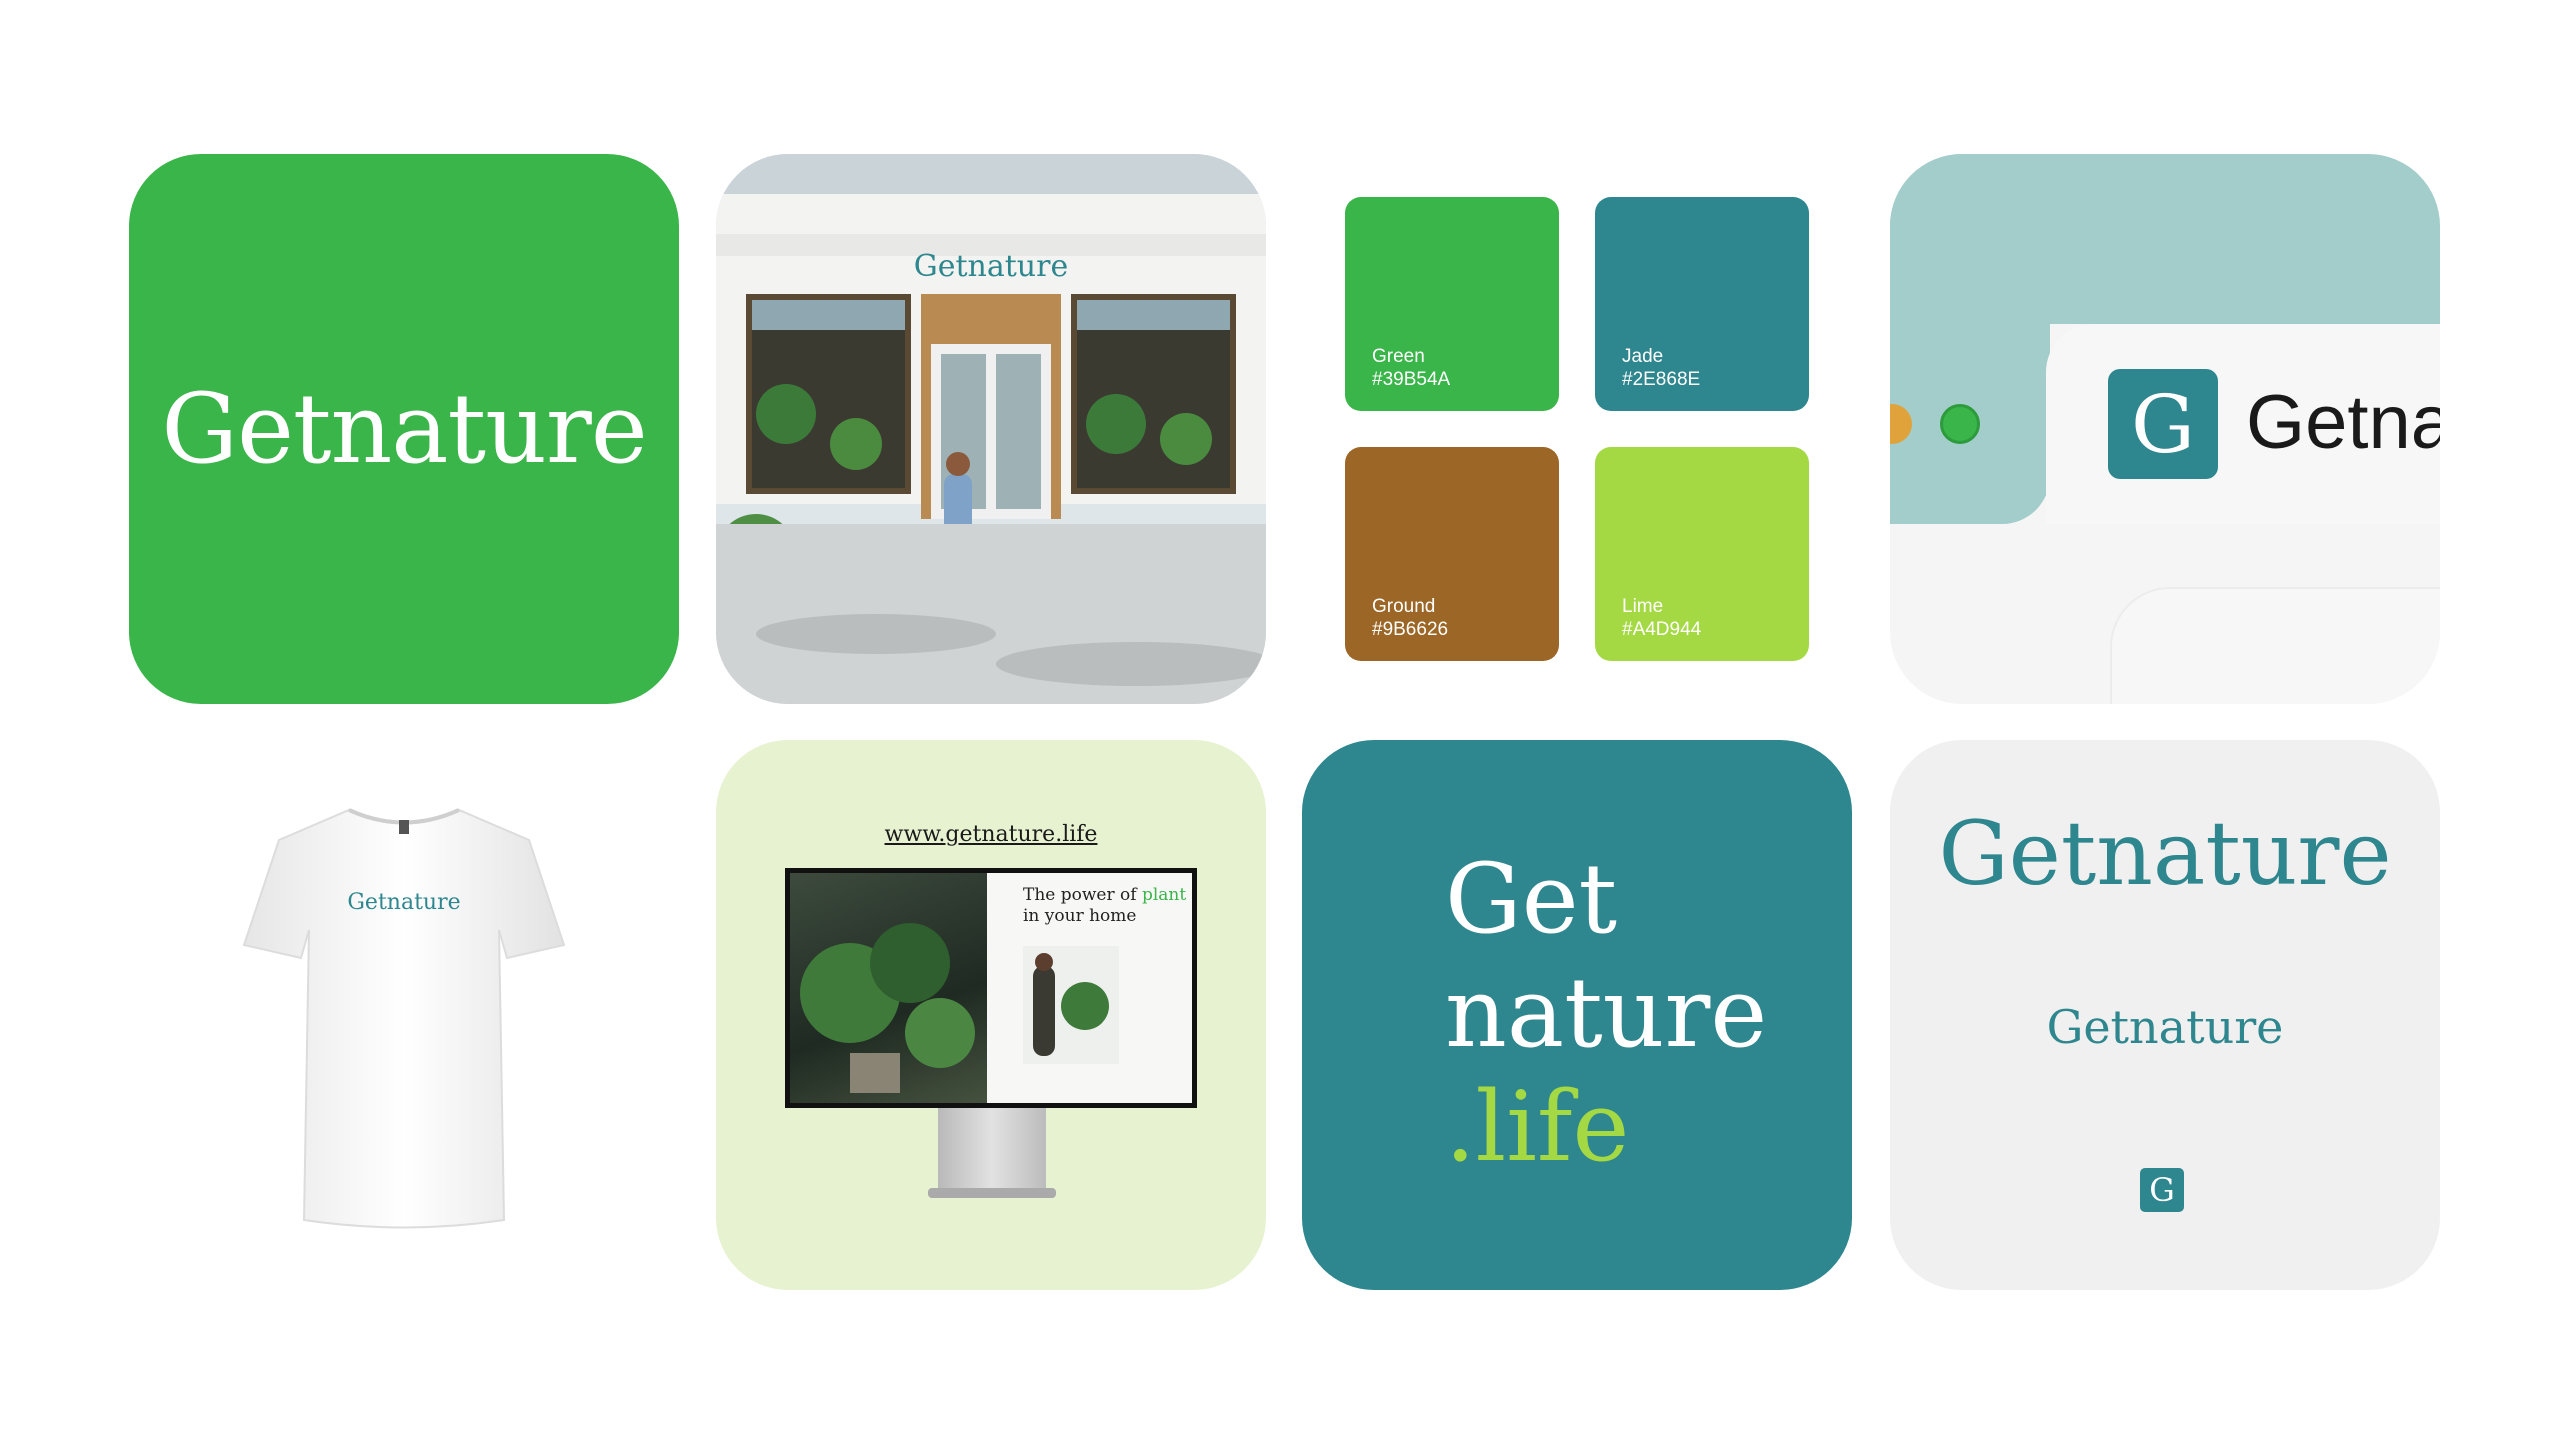  What do you see at coordinates (2162, 1190) in the screenshot?
I see `g-favicon-icon: G` at bounding box center [2162, 1190].